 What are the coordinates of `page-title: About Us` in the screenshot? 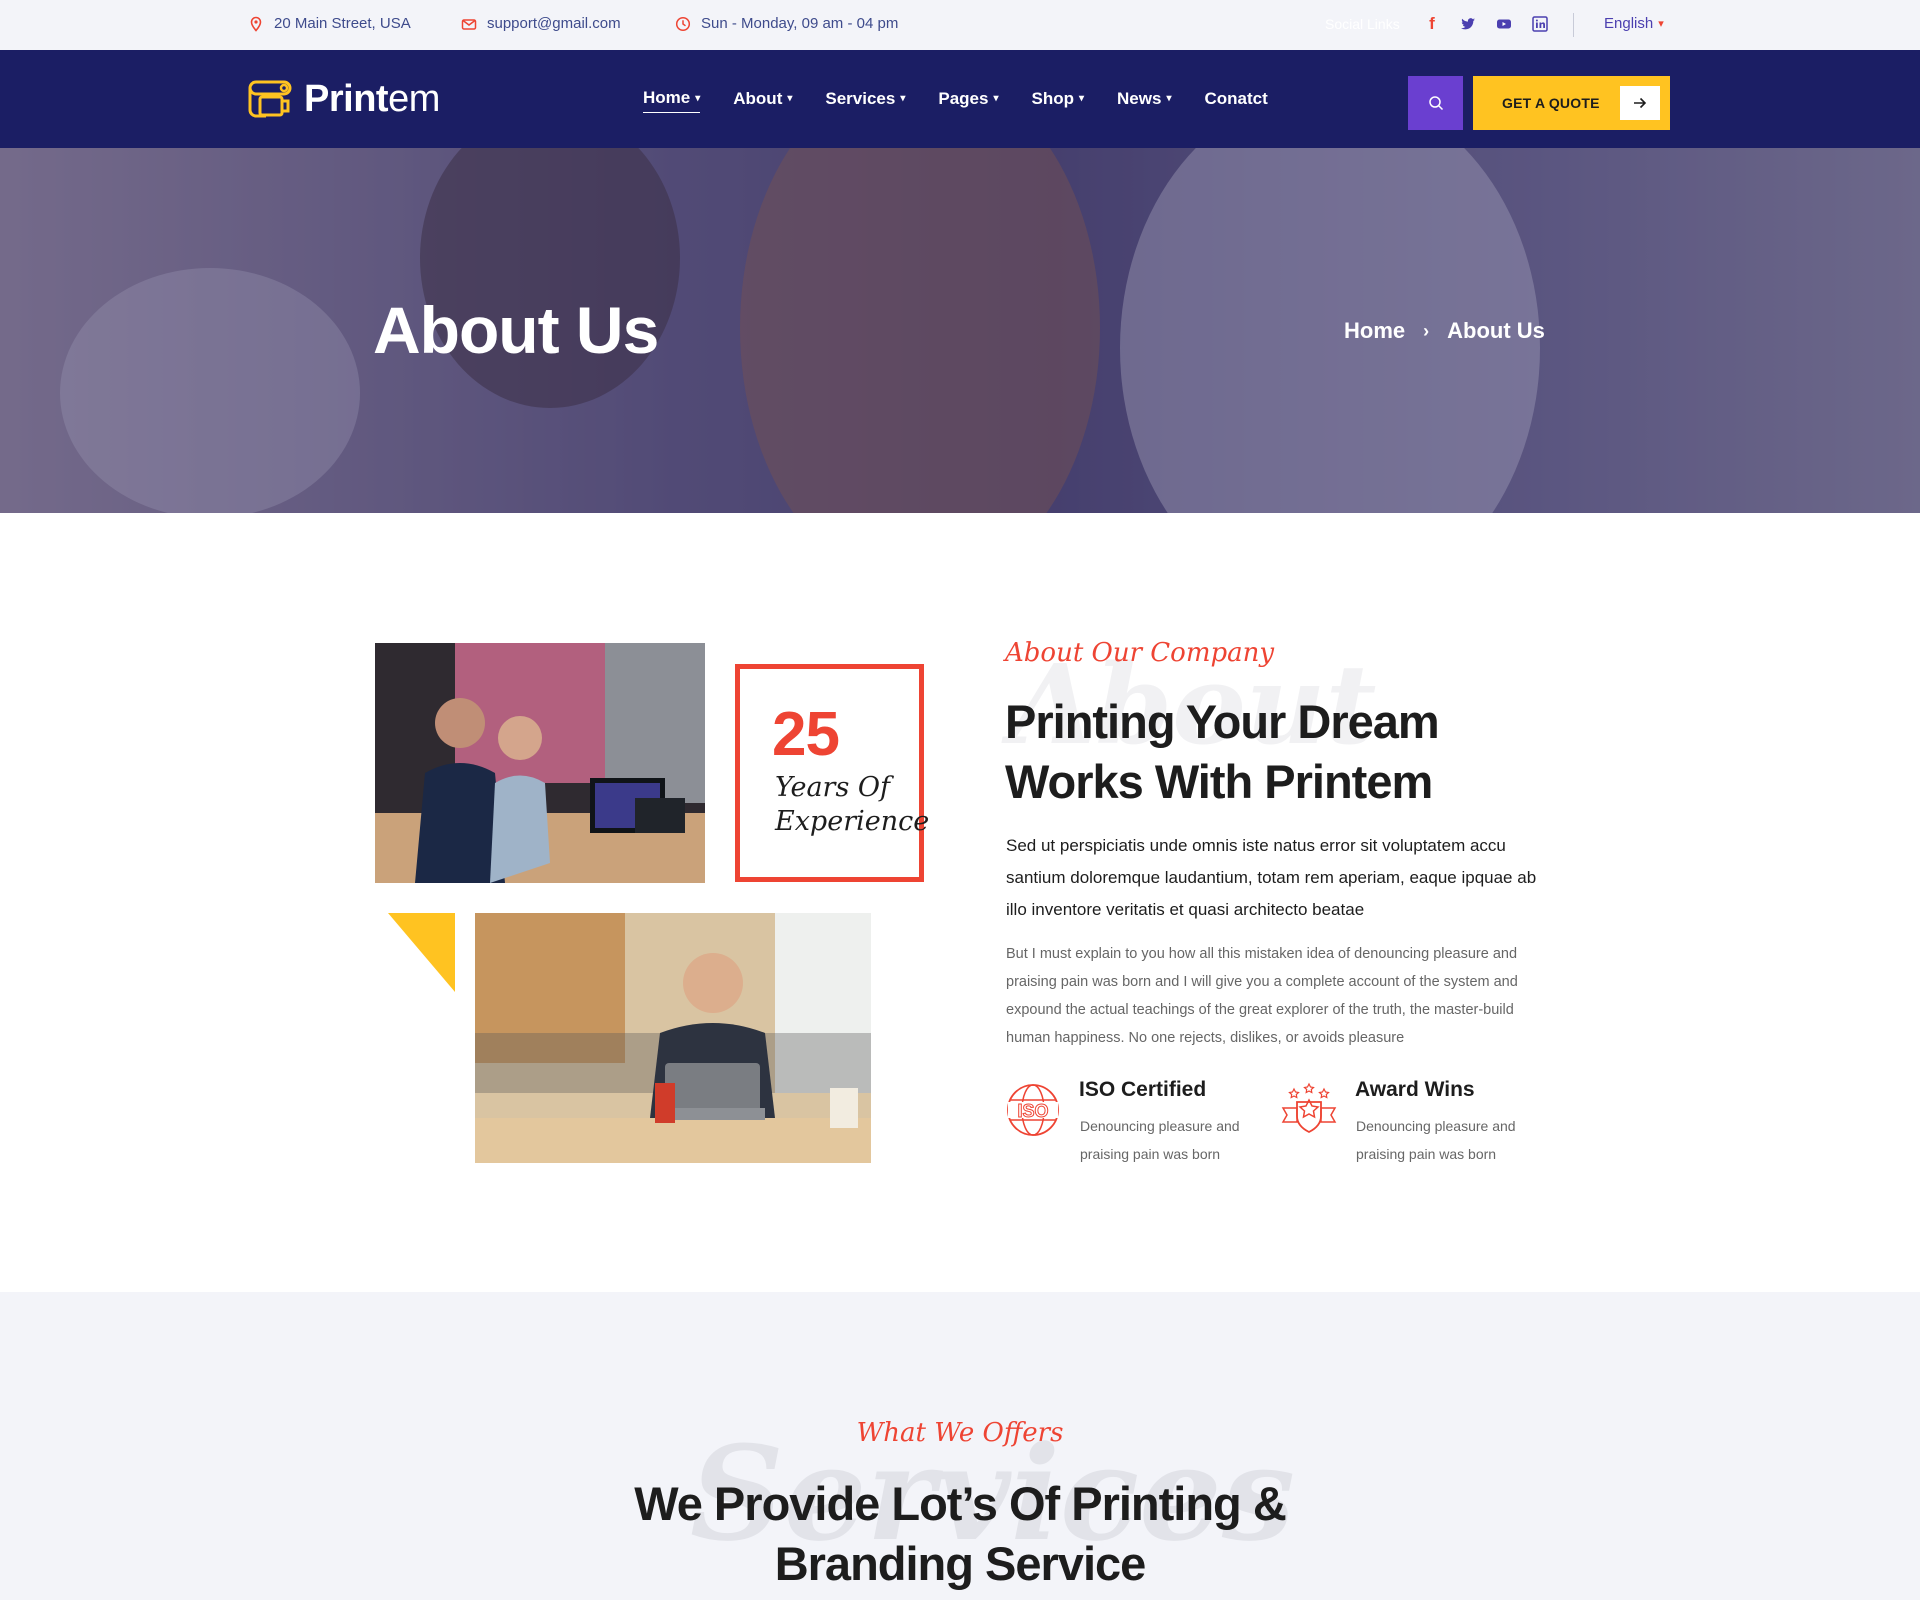 It's located at (516, 330).